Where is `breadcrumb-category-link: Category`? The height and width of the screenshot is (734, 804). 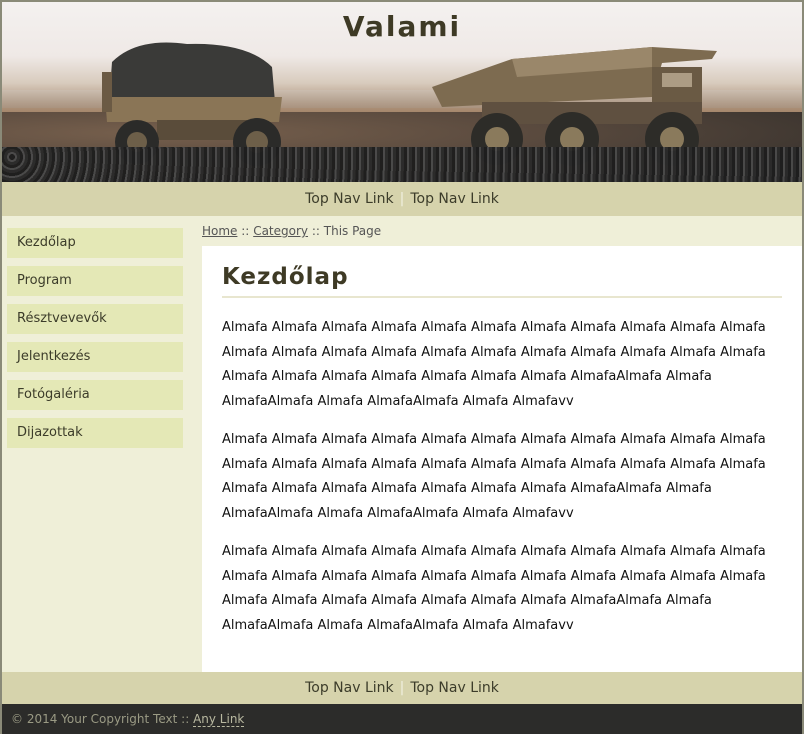 breadcrumb-category-link: Category is located at coordinates (280, 231).